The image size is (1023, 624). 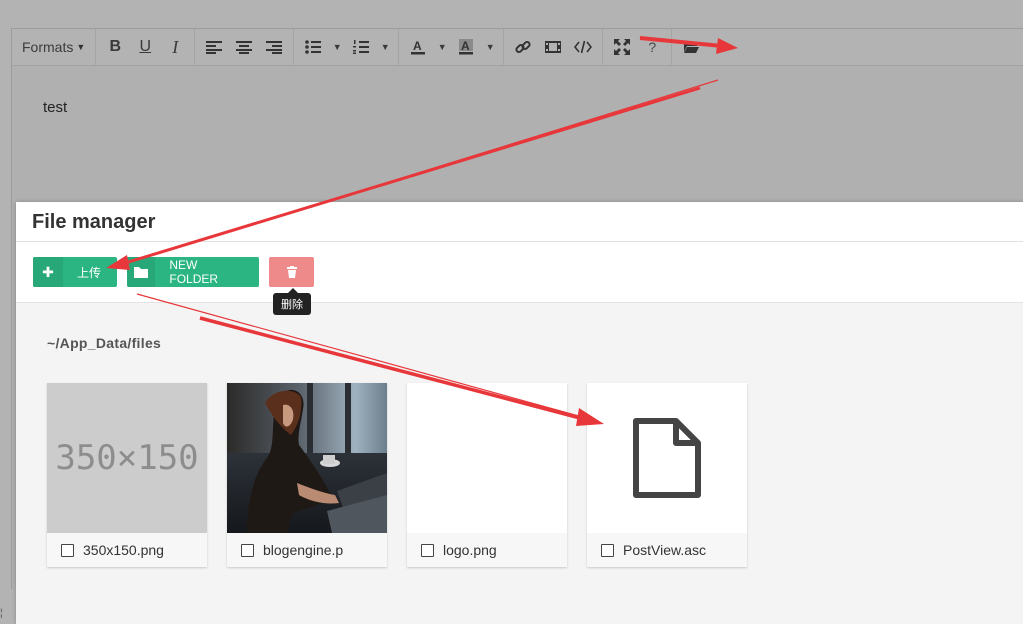 I want to click on source-code-button, so click(x=583, y=47).